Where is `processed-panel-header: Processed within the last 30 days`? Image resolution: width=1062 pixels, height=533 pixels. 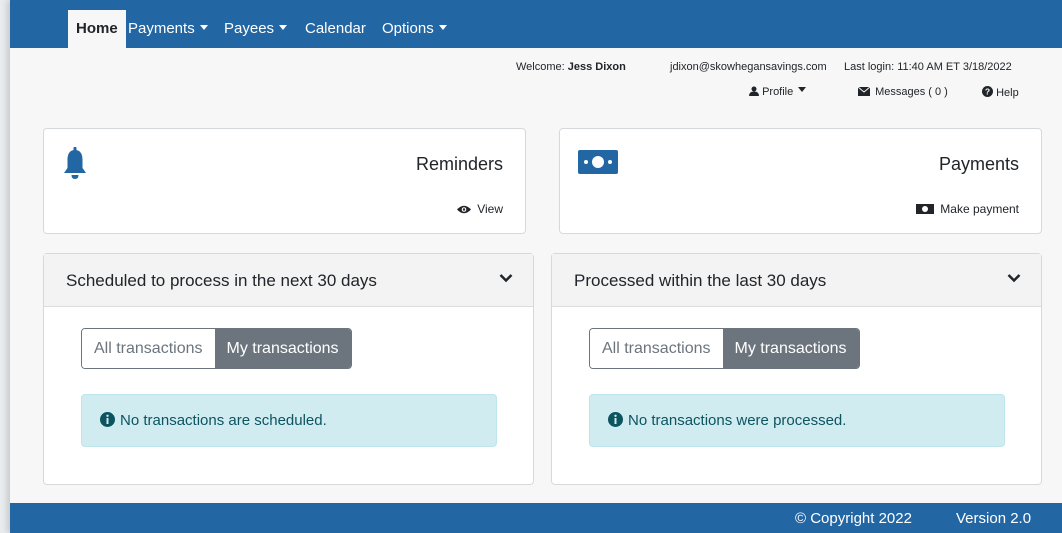
processed-panel-header: Processed within the last 30 days is located at coordinates (796, 280).